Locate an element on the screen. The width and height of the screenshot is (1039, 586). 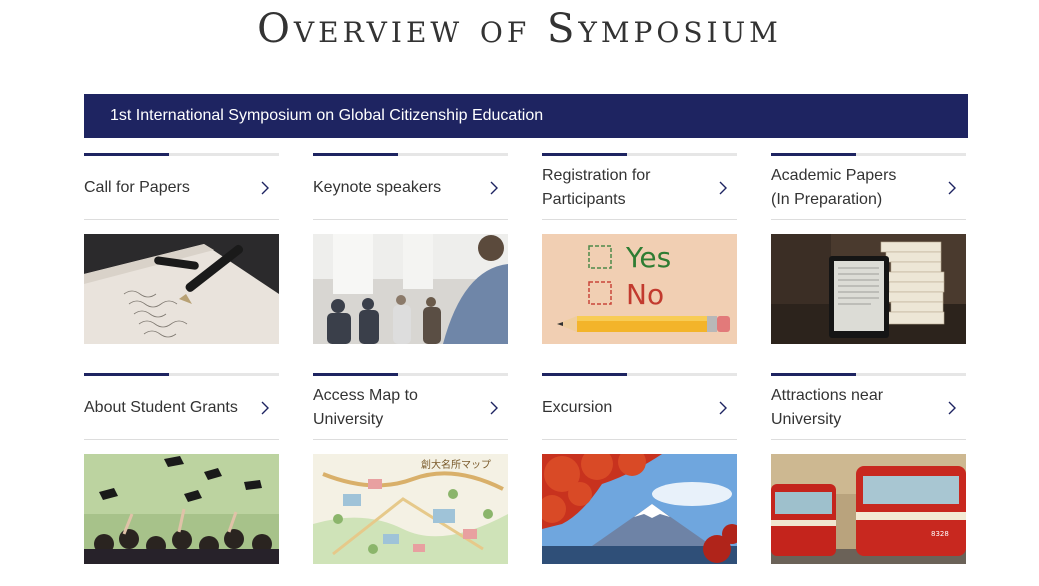
card-label: Keynote speakers is located at coordinates (377, 187).